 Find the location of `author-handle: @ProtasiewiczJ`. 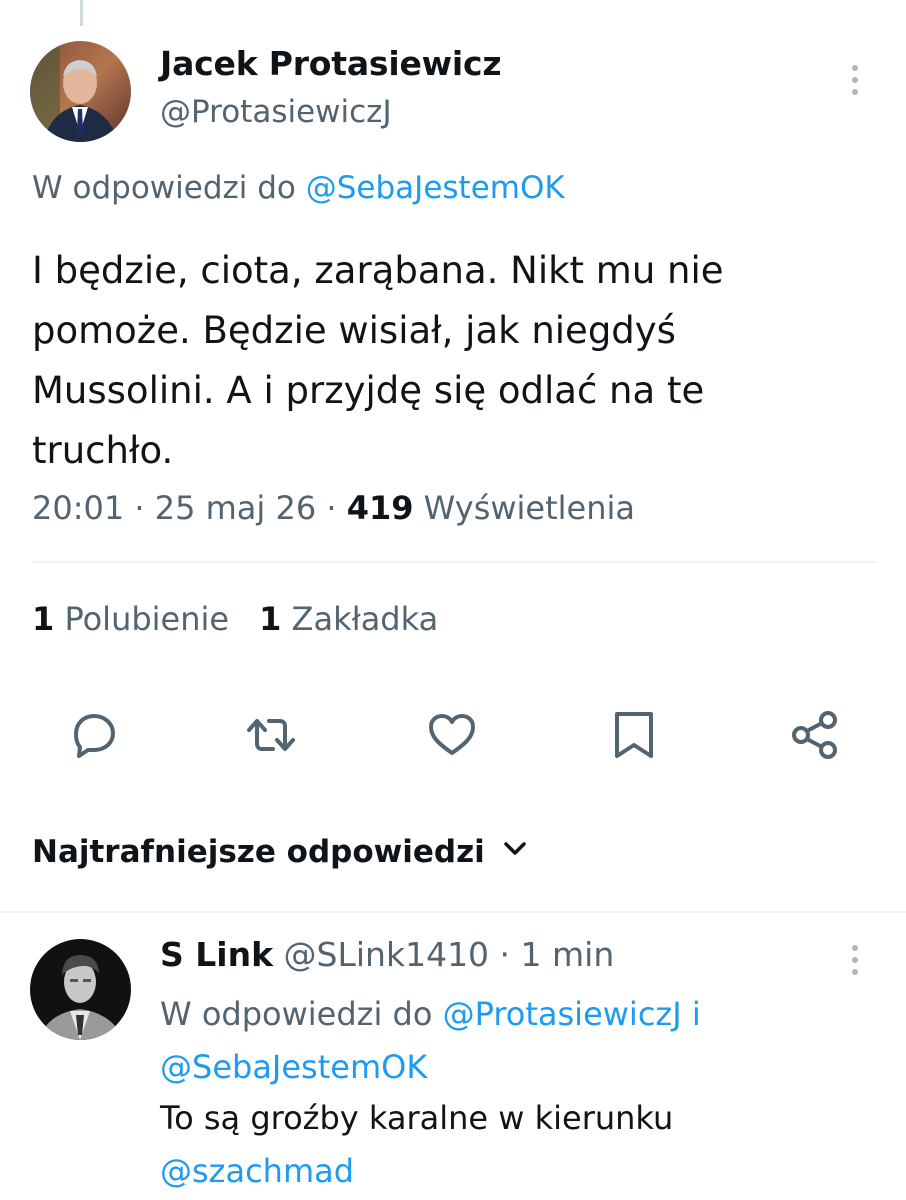

author-handle: @ProtasiewiczJ is located at coordinates (276, 112).